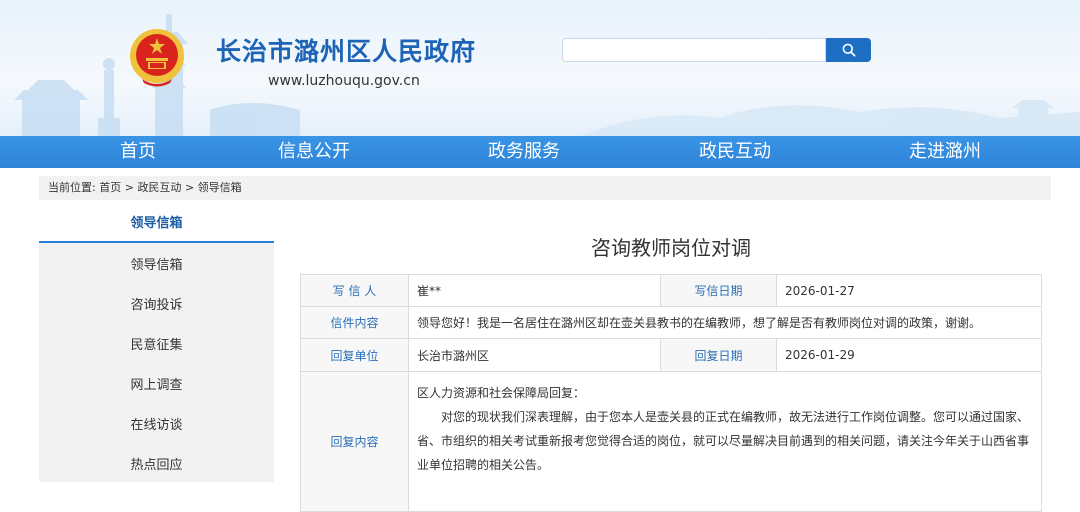  I want to click on search-input, so click(694, 50).